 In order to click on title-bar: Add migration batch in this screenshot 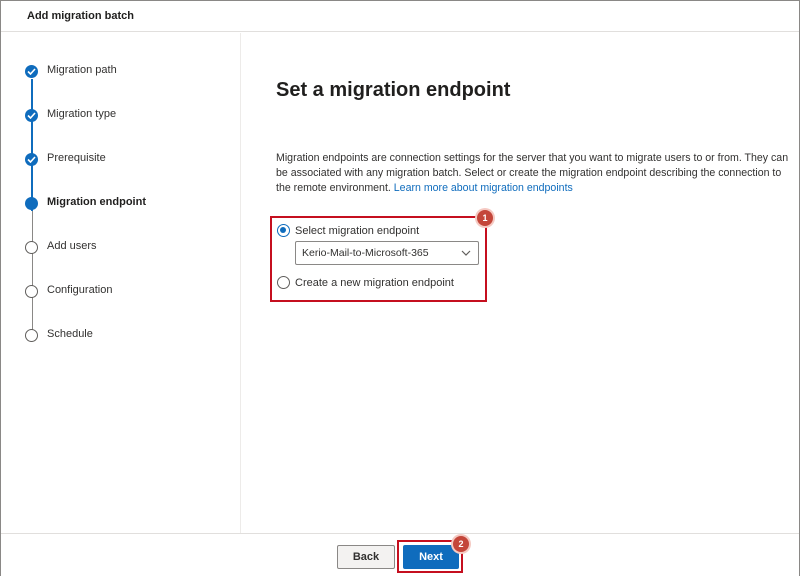, I will do `click(400, 16)`.